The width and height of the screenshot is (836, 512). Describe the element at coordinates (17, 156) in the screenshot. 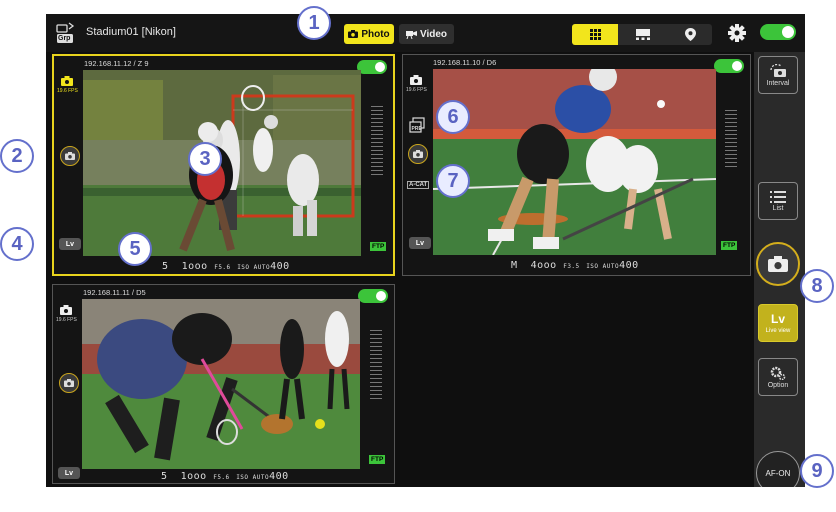

I see `callout-2: 2` at that location.